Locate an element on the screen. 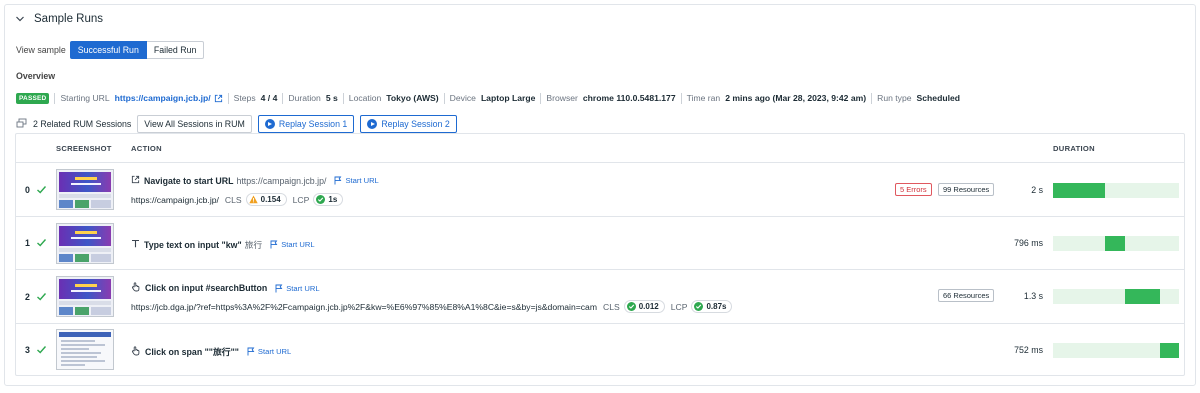  replay-session-2-label: Replay Session 2 is located at coordinates (415, 124).